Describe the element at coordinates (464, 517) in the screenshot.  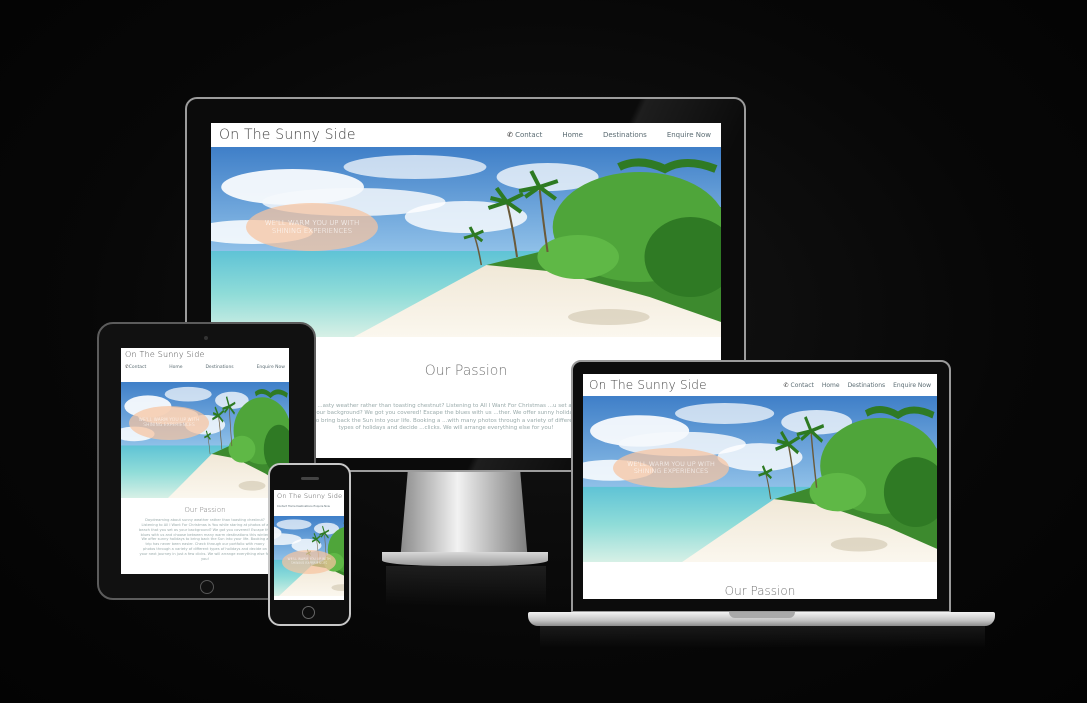
I see `monitor-stand` at that location.